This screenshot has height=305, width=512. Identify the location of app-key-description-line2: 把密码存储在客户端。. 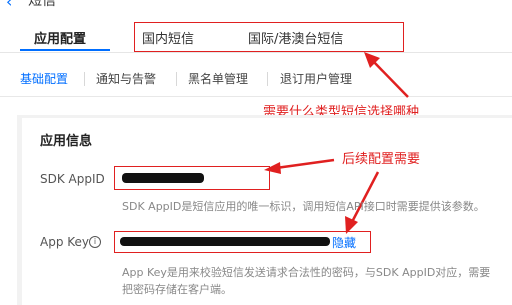
(177, 289).